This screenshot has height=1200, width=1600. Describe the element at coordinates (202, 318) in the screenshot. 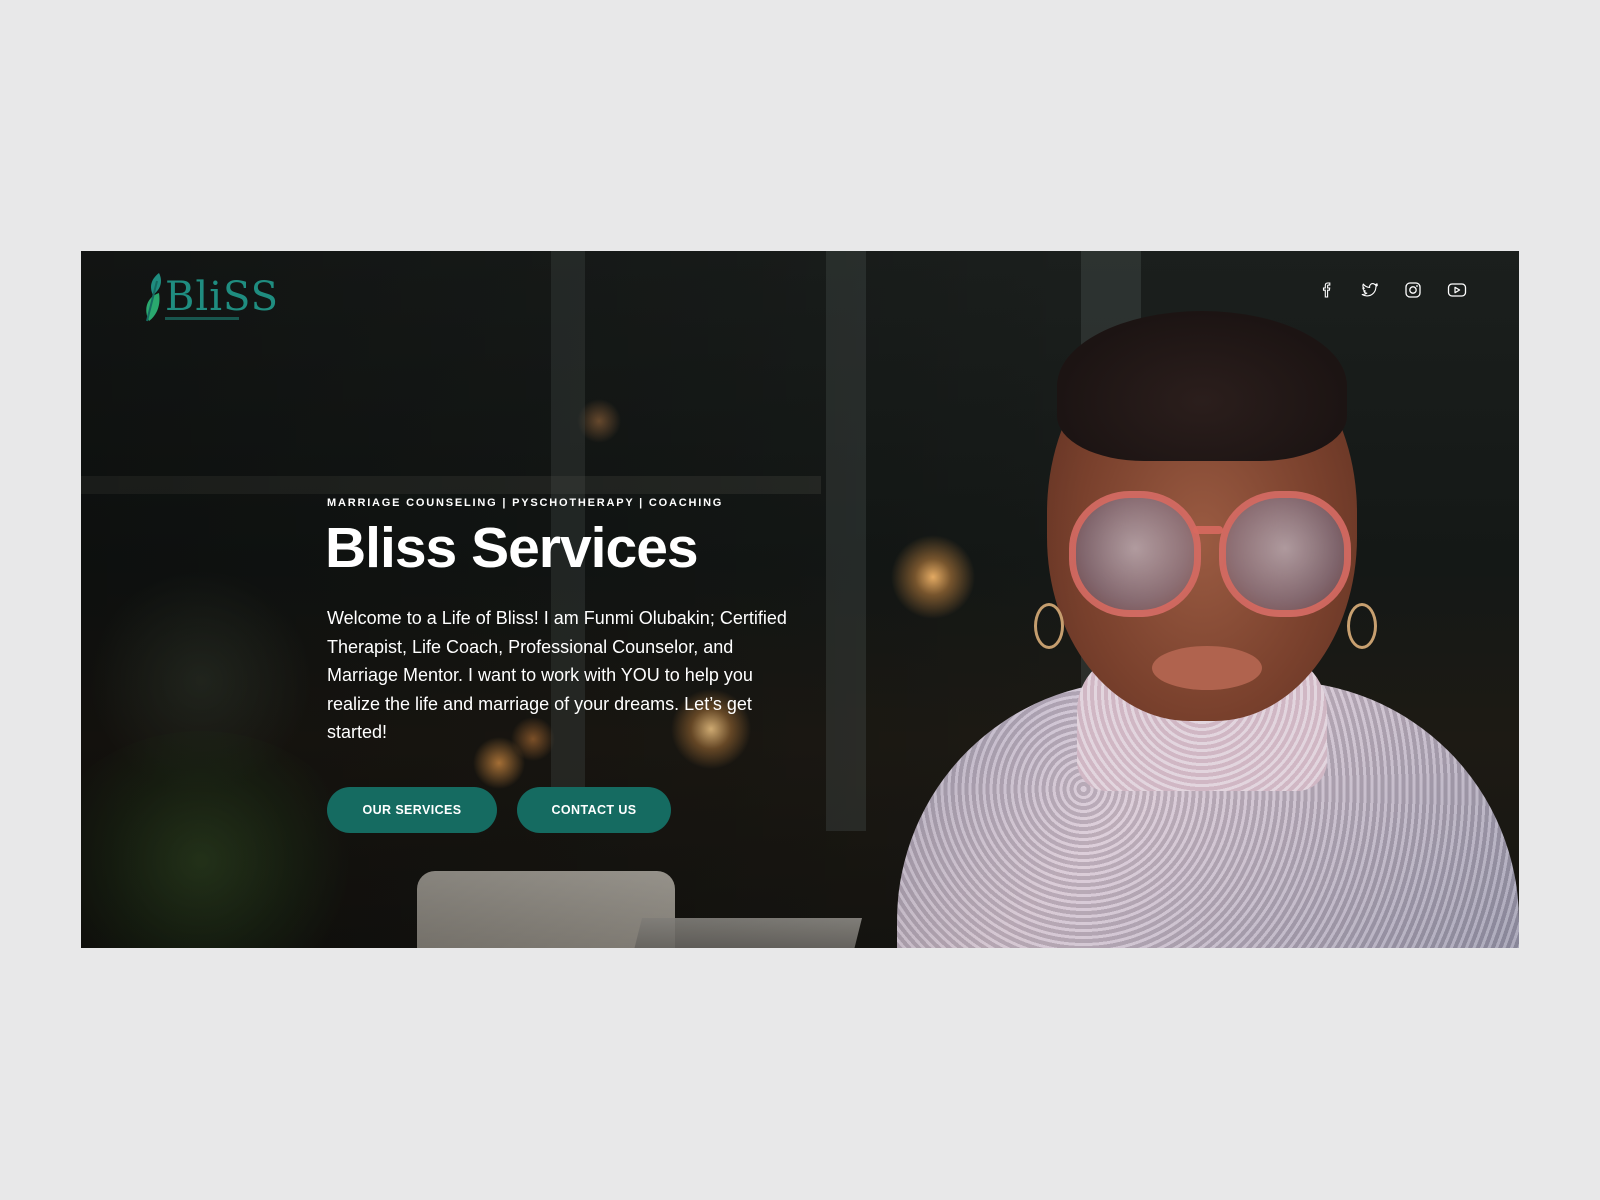

I see `logo-tagline-line` at that location.